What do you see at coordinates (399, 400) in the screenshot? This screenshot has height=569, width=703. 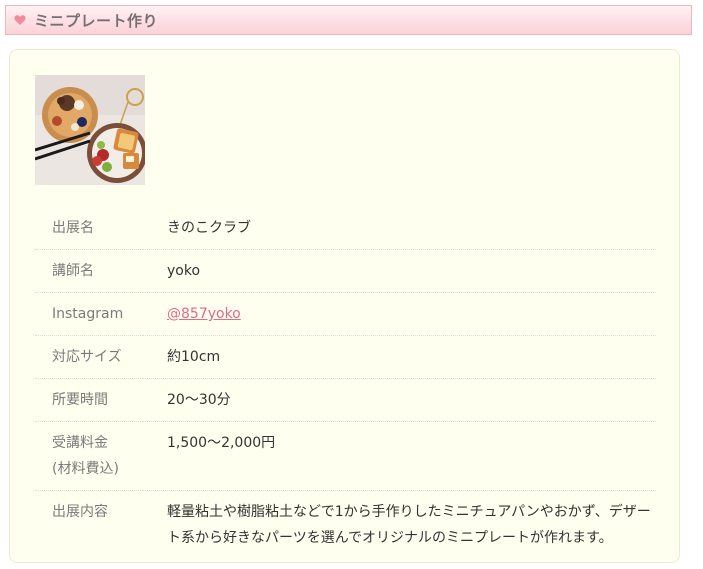 I see `row-value-duration: 20〜30分` at bounding box center [399, 400].